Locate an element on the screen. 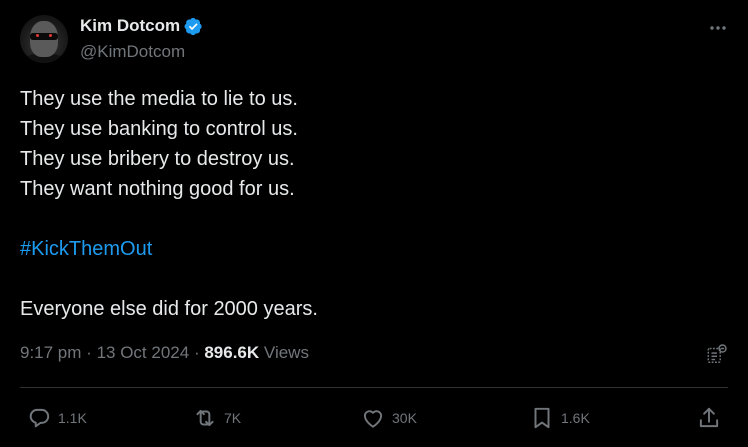 Image resolution: width=748 pixels, height=447 pixels. retweet-icon is located at coordinates (205, 418).